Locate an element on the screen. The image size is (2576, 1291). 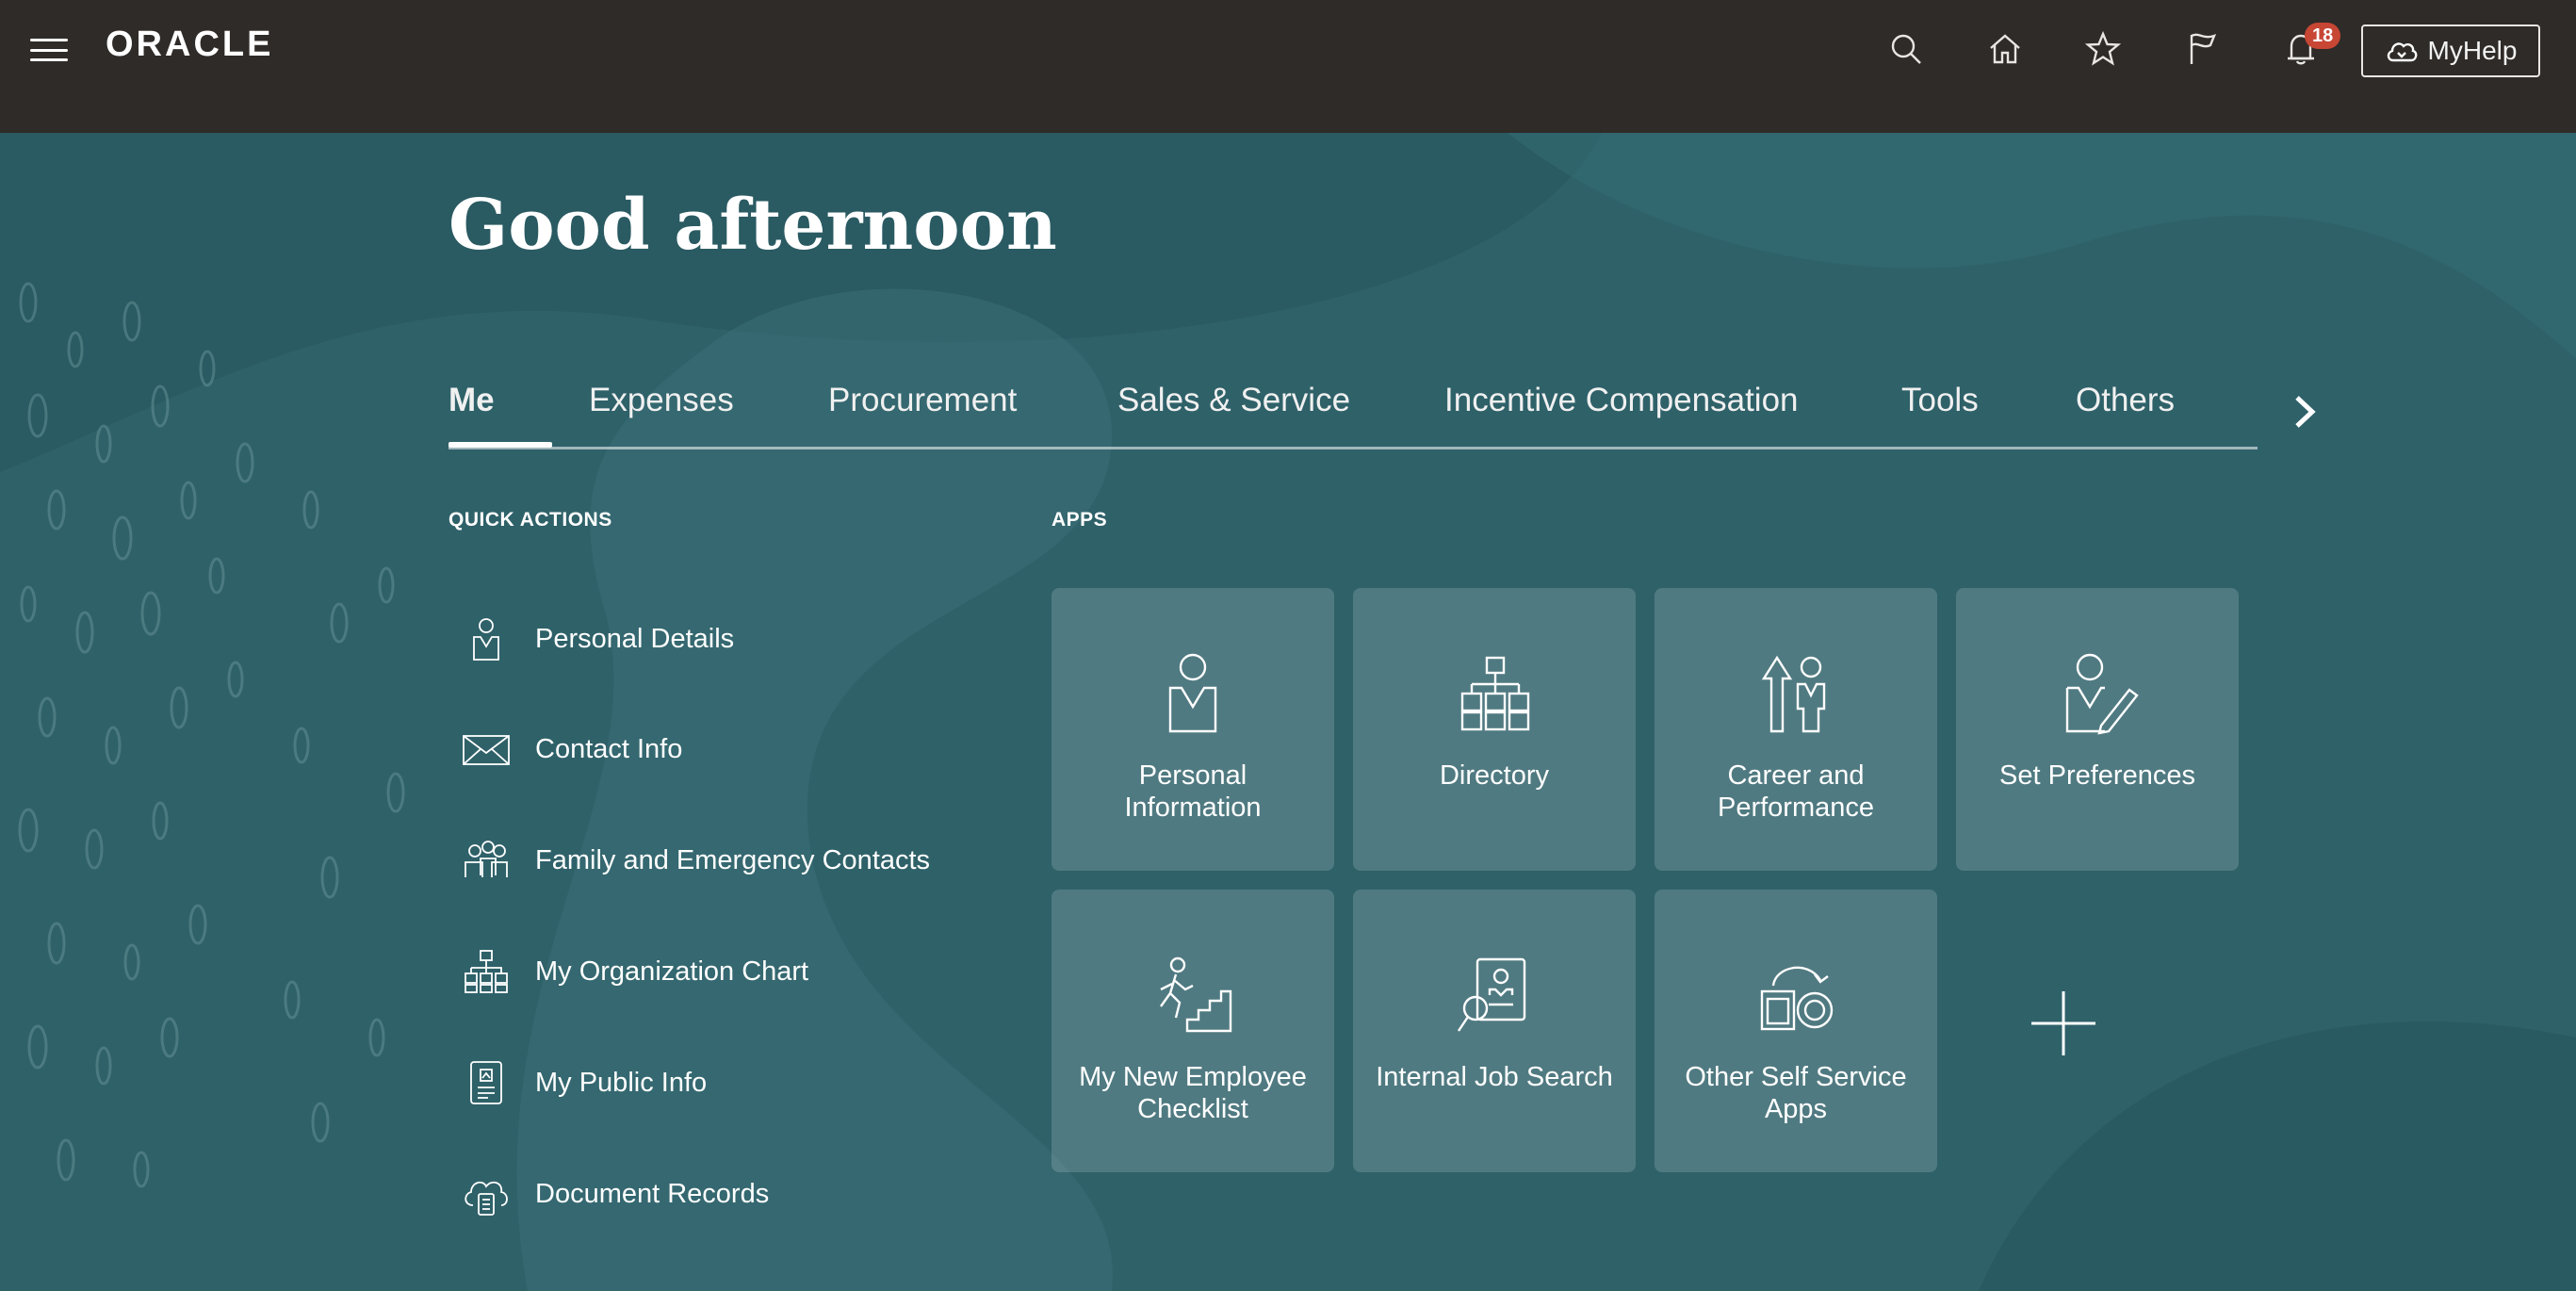
quick-action-label: Personal Details is located at coordinates (635, 638).